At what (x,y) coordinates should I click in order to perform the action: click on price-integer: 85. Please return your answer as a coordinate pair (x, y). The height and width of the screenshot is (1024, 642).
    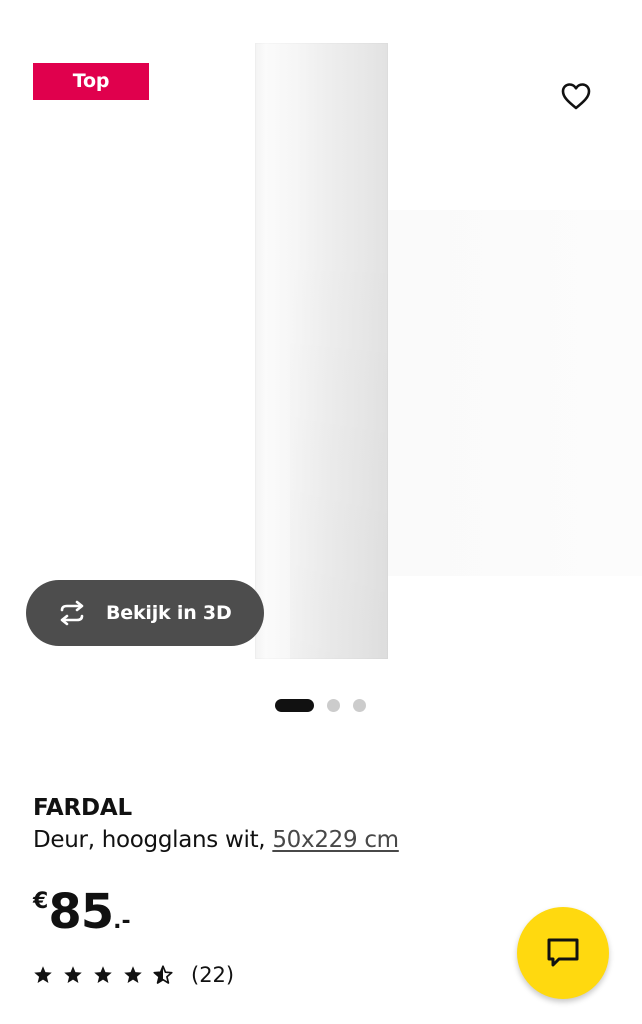
    Looking at the image, I should click on (81, 912).